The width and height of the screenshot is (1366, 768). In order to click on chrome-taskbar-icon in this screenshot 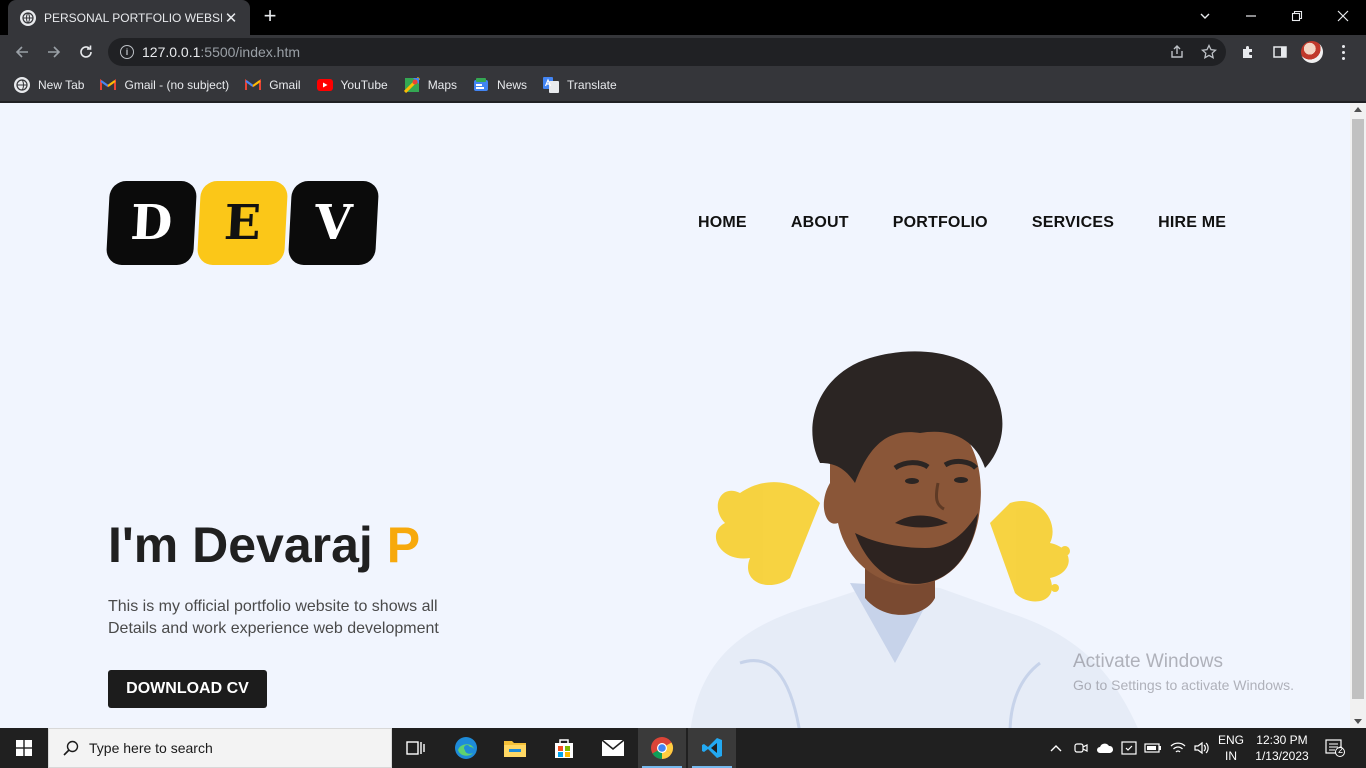, I will do `click(662, 748)`.